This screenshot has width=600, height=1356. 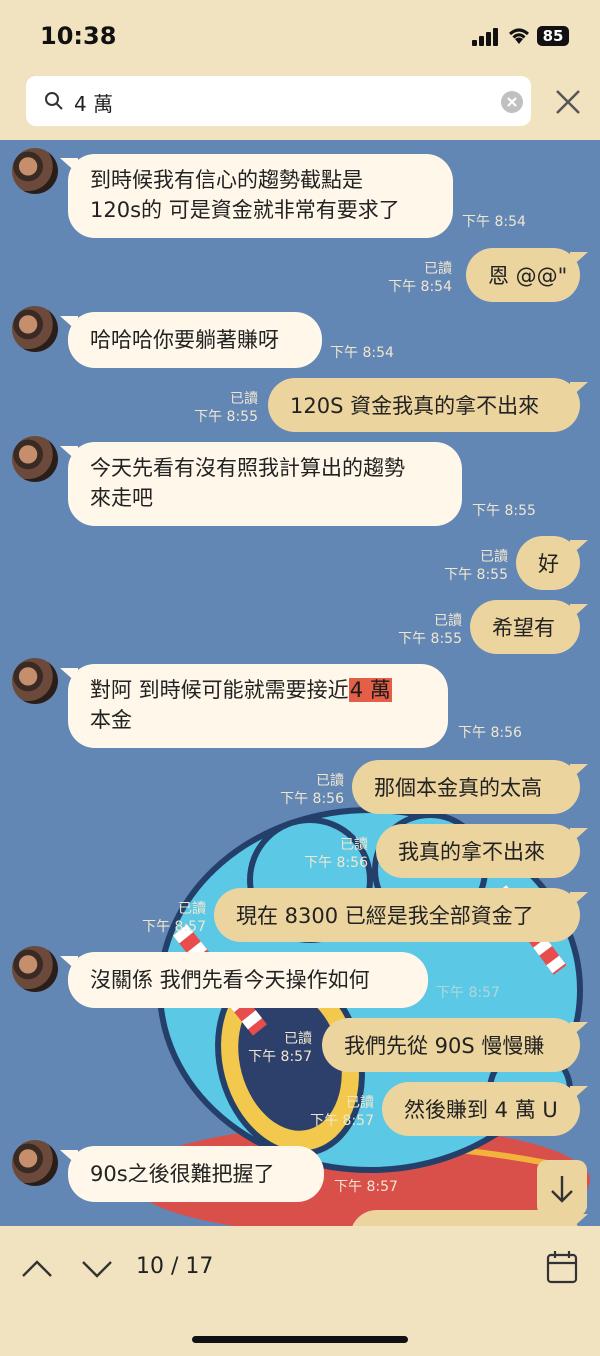 I want to click on message-bubble: 90s之後很難把握了, so click(x=196, y=1174).